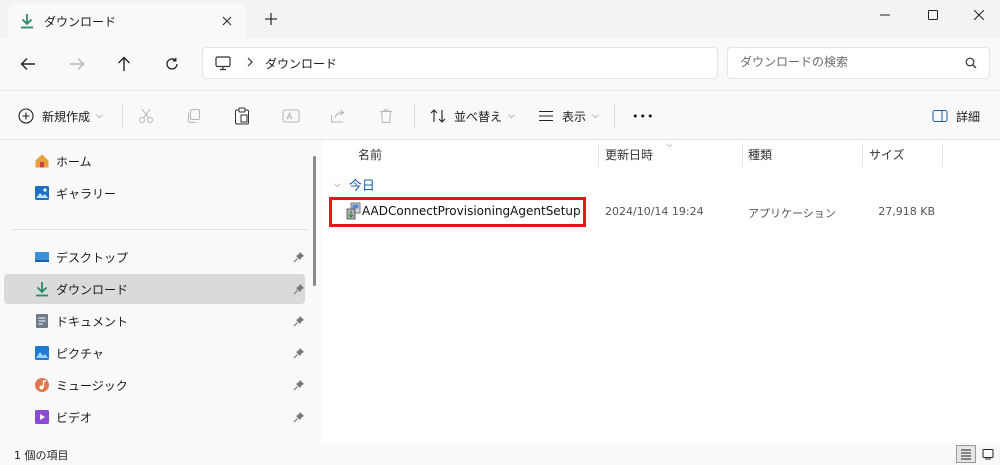 The height and width of the screenshot is (465, 1000). Describe the element at coordinates (887, 154) in the screenshot. I see `column-header-size: サイズ` at that location.